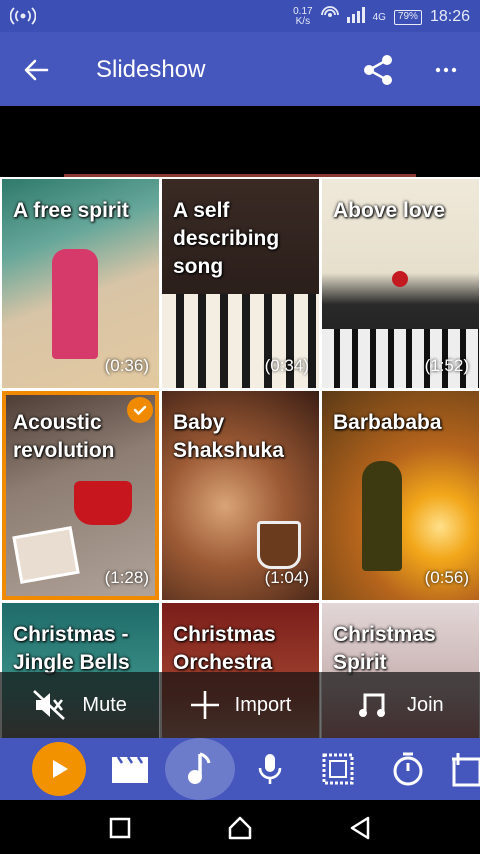 This screenshot has height=854, width=480. Describe the element at coordinates (355, 17) in the screenshot. I see `signal-icon` at that location.